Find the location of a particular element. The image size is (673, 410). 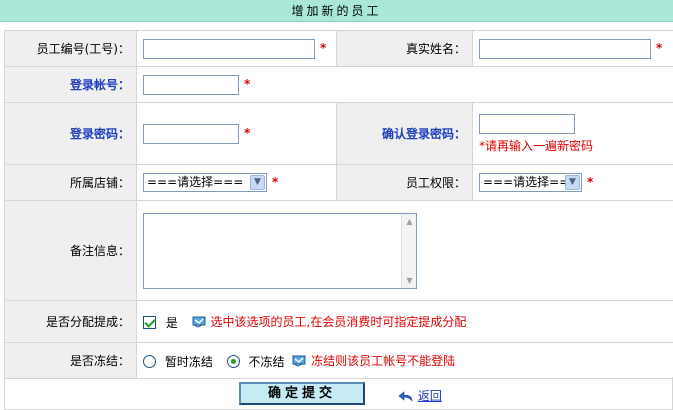

confirm-password-cell: *请再输入一遍新密码 is located at coordinates (572, 133).